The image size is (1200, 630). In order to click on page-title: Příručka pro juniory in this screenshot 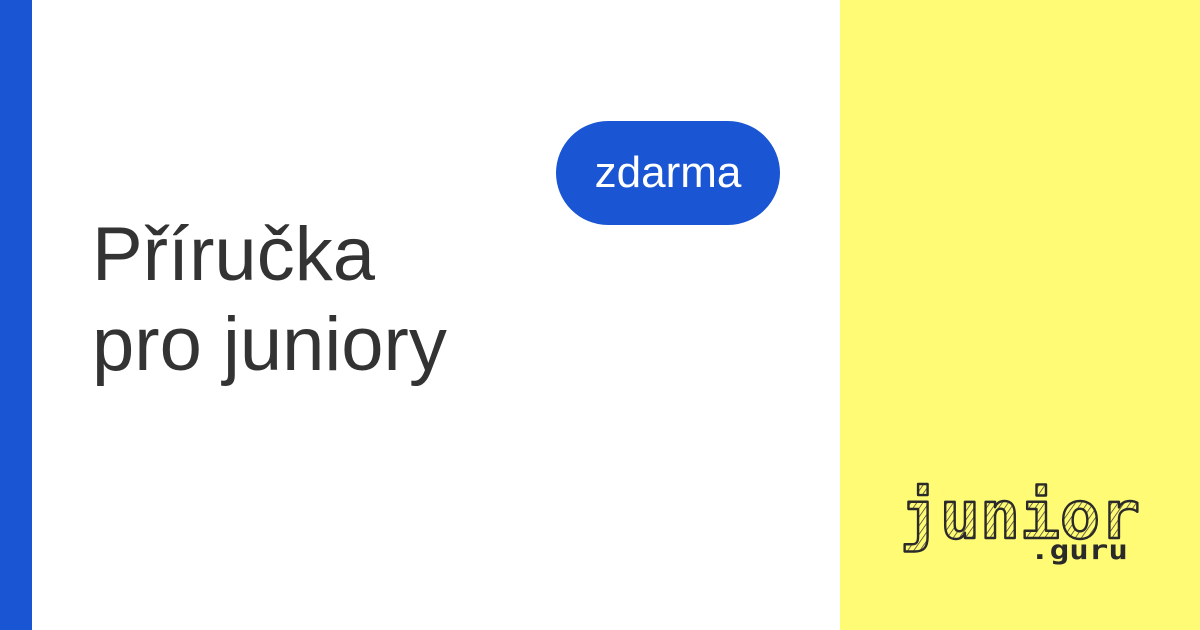, I will do `click(269, 300)`.